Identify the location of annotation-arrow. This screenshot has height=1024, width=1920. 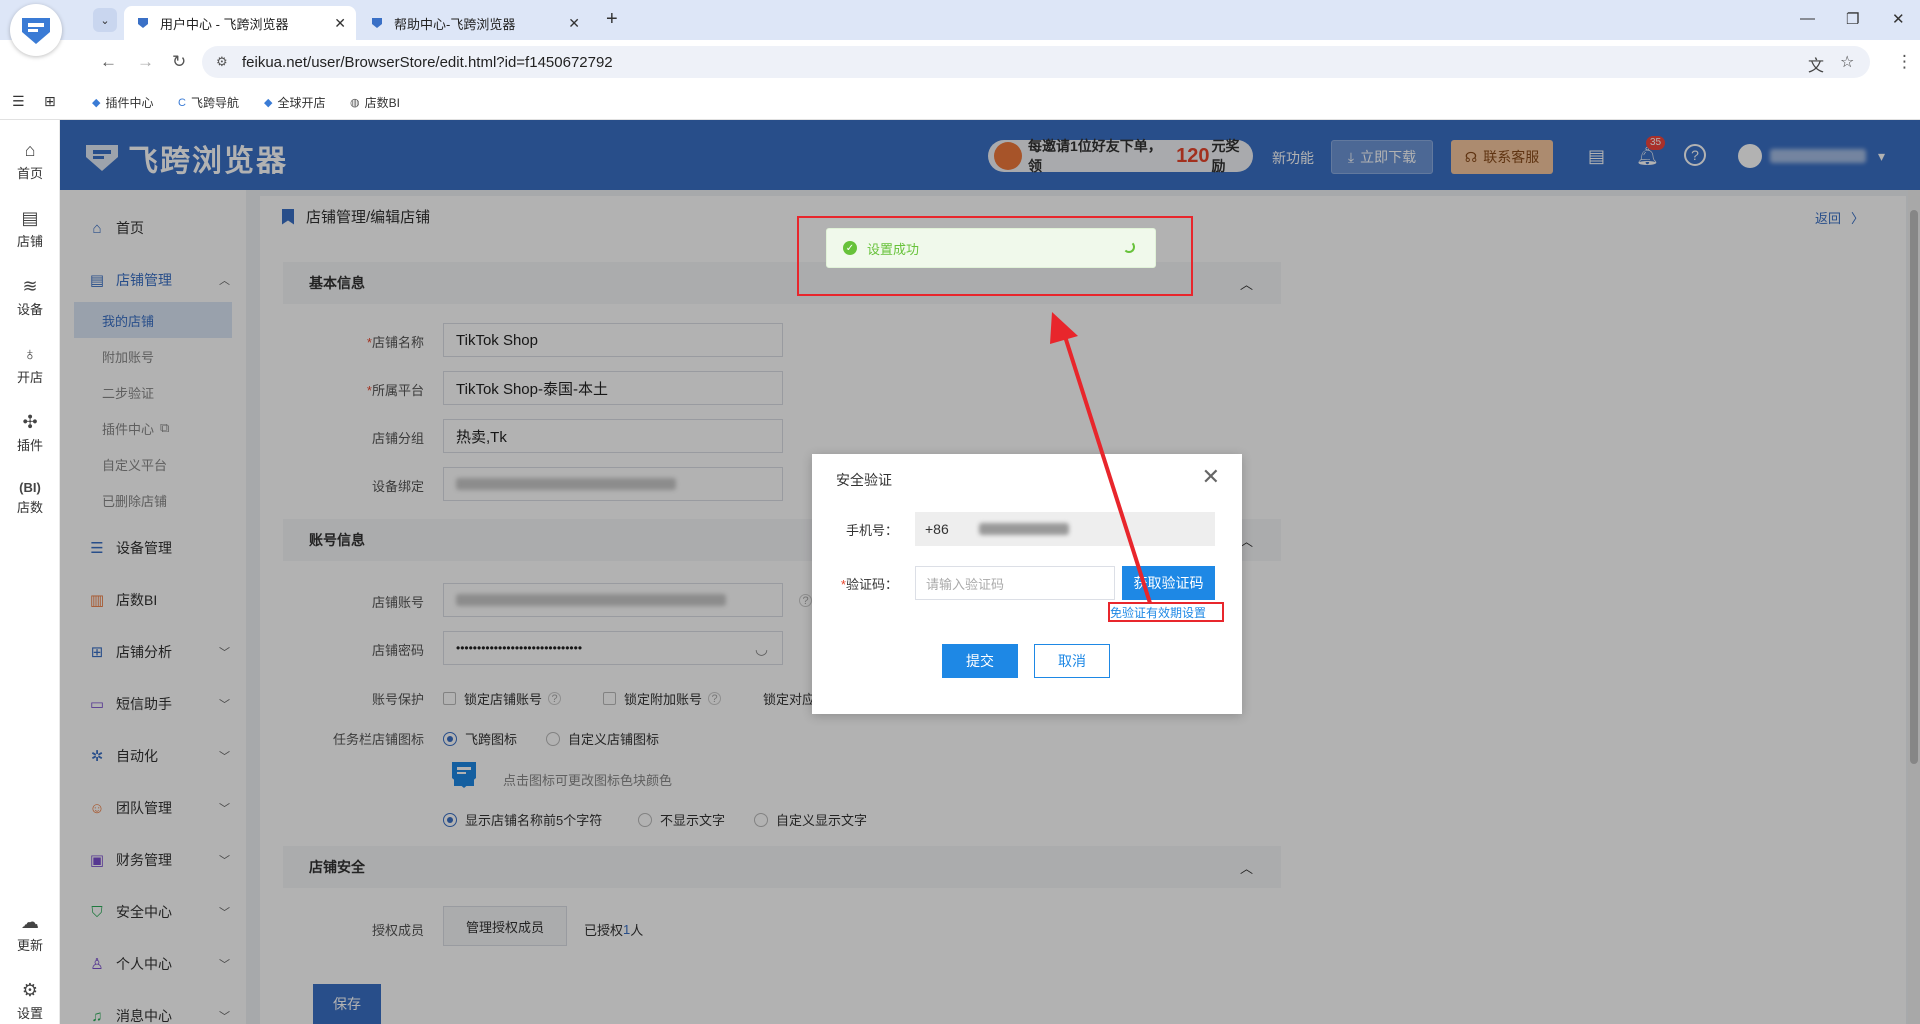
(1101, 458).